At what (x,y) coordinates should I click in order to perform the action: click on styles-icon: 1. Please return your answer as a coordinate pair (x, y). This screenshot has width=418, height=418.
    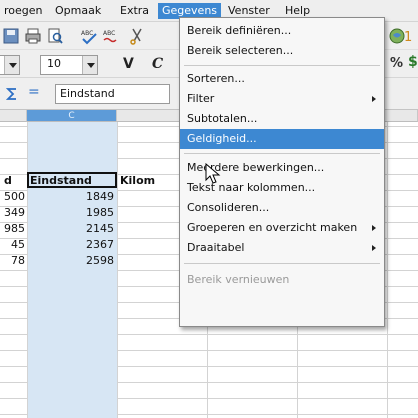
    Looking at the image, I should click on (411, 36).